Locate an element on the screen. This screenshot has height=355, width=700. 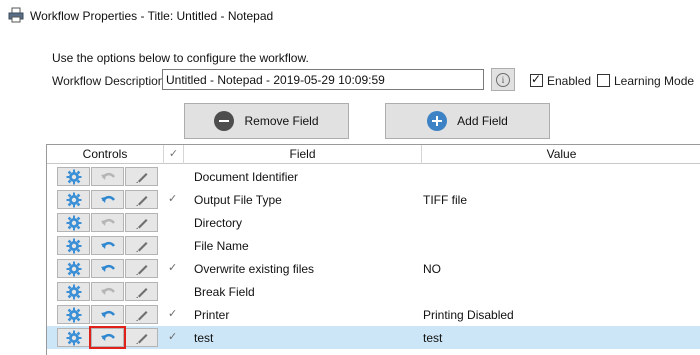
table-row: ✓ Overwrite existing files NO is located at coordinates (373, 268).